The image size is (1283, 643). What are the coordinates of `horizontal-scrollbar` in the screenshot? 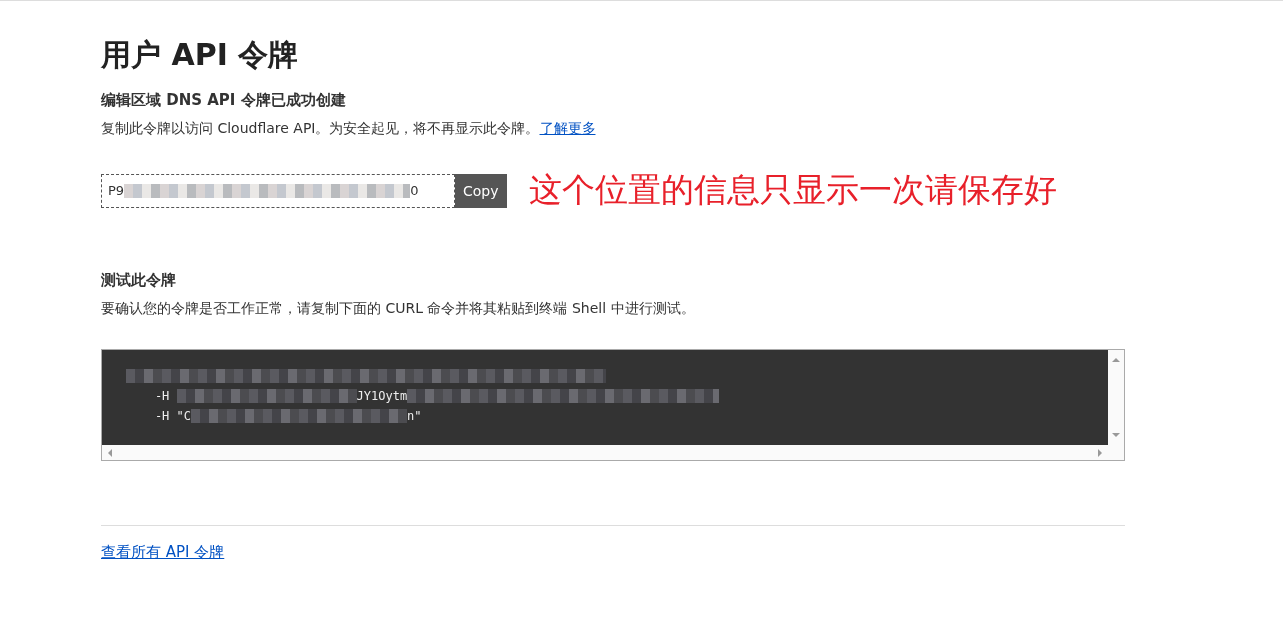 It's located at (613, 452).